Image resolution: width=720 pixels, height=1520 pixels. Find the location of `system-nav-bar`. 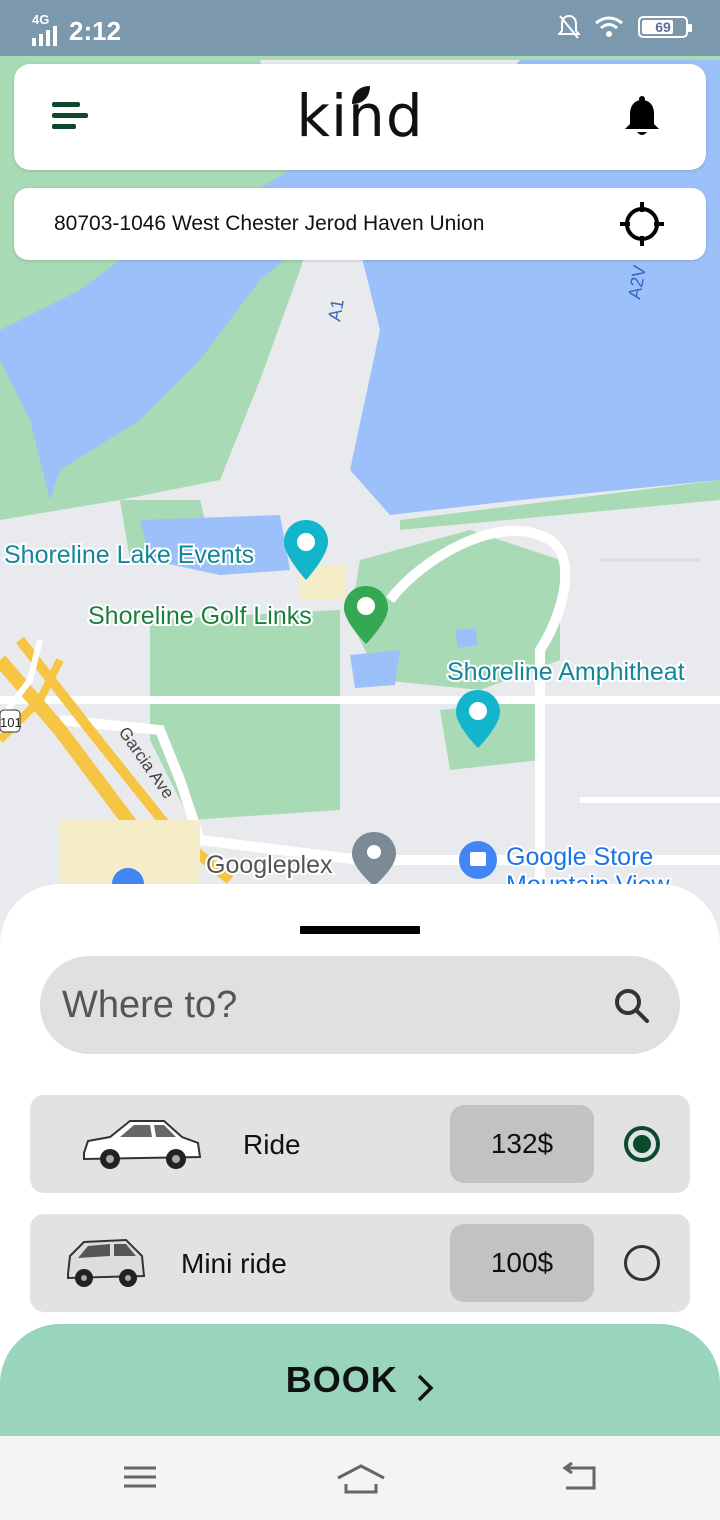

system-nav-bar is located at coordinates (360, 1478).